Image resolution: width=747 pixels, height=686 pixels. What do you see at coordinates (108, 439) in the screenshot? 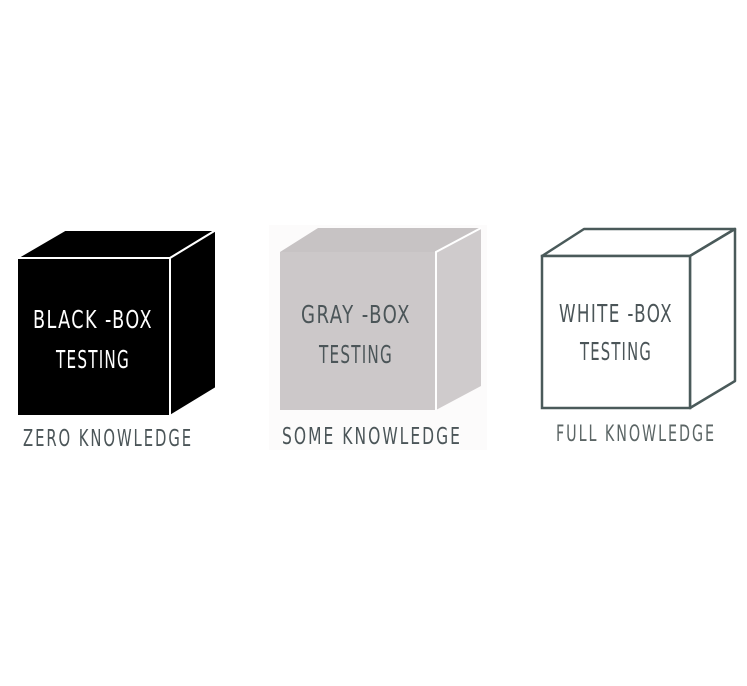
I see `black-box-caption: ZERO KNOWLEDGE` at bounding box center [108, 439].